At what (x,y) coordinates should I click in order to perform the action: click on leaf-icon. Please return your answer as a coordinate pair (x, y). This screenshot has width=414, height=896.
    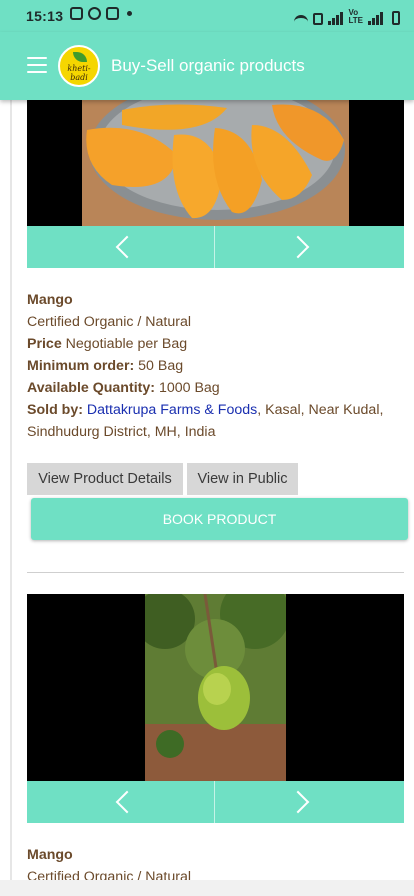
    Looking at the image, I should click on (80, 57).